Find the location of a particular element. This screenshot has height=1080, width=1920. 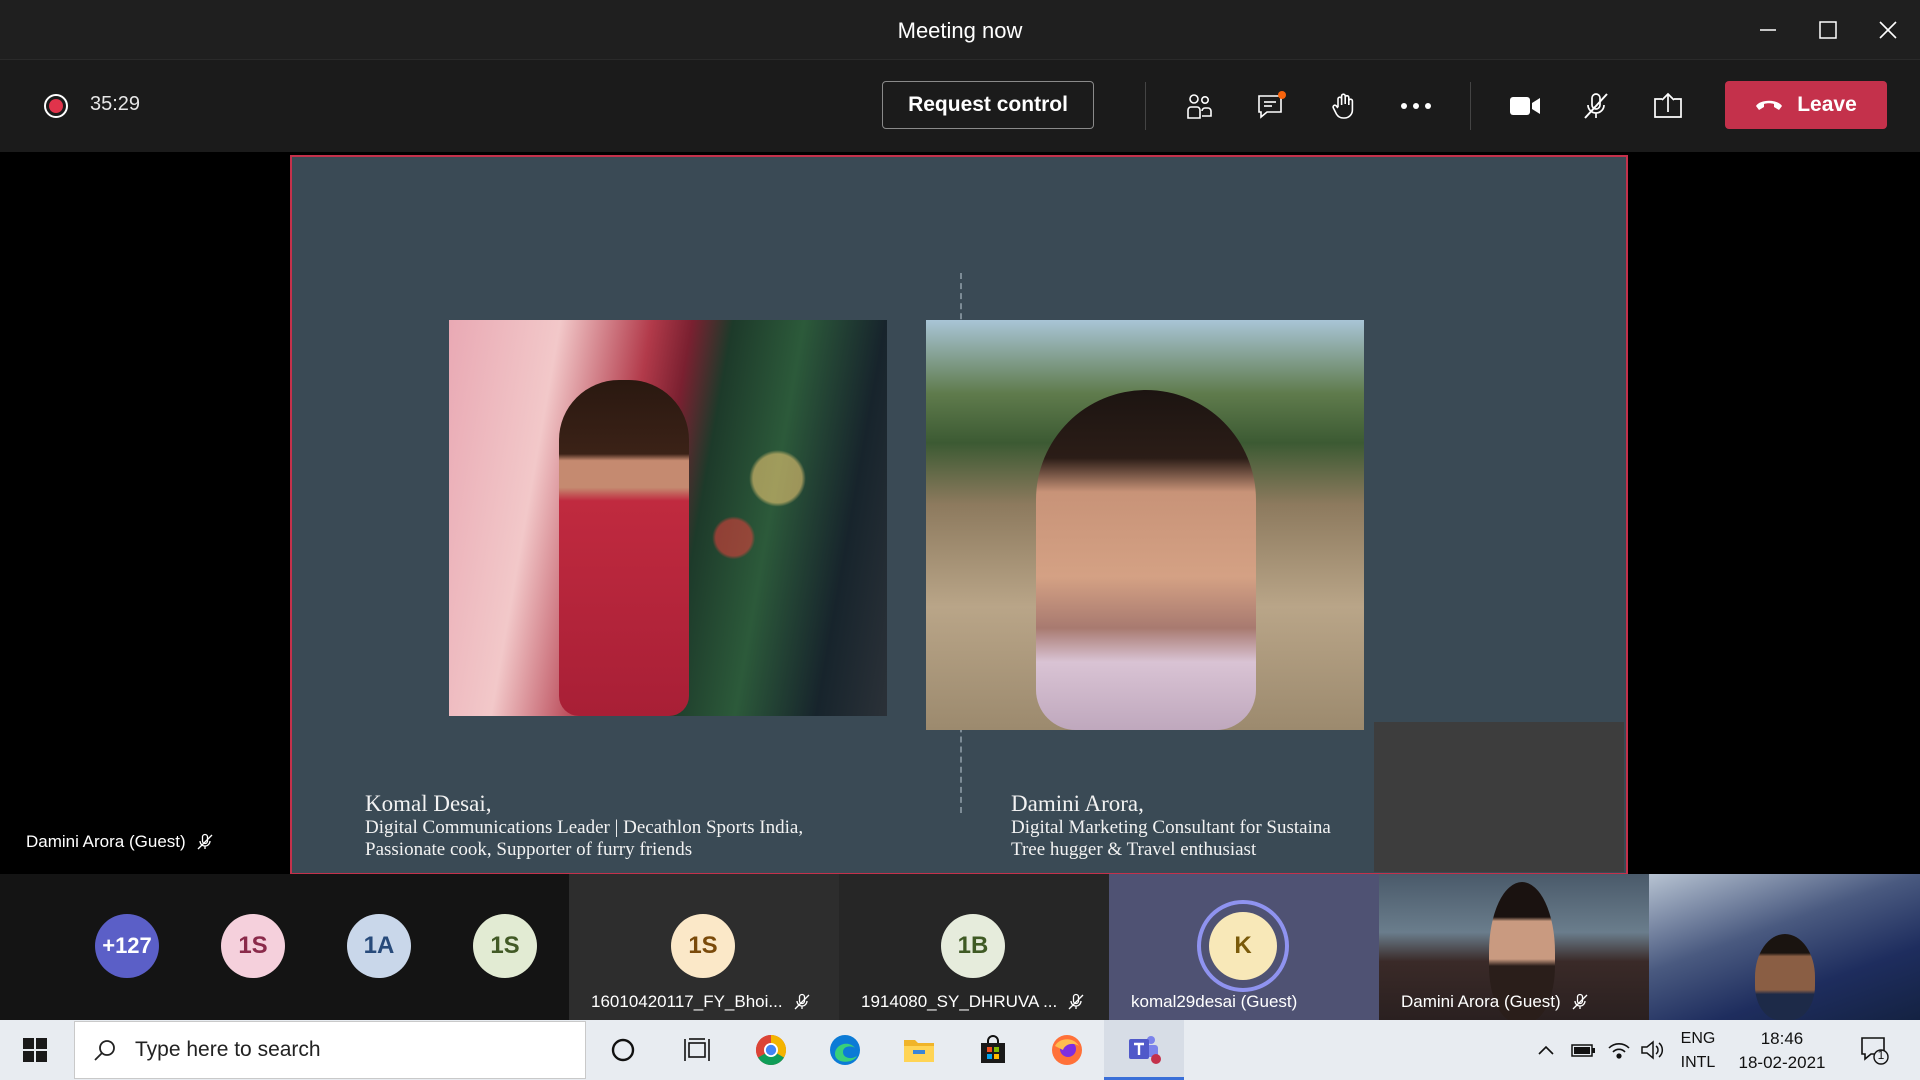

clock-date: 18-02-2021 is located at coordinates (1782, 1062).